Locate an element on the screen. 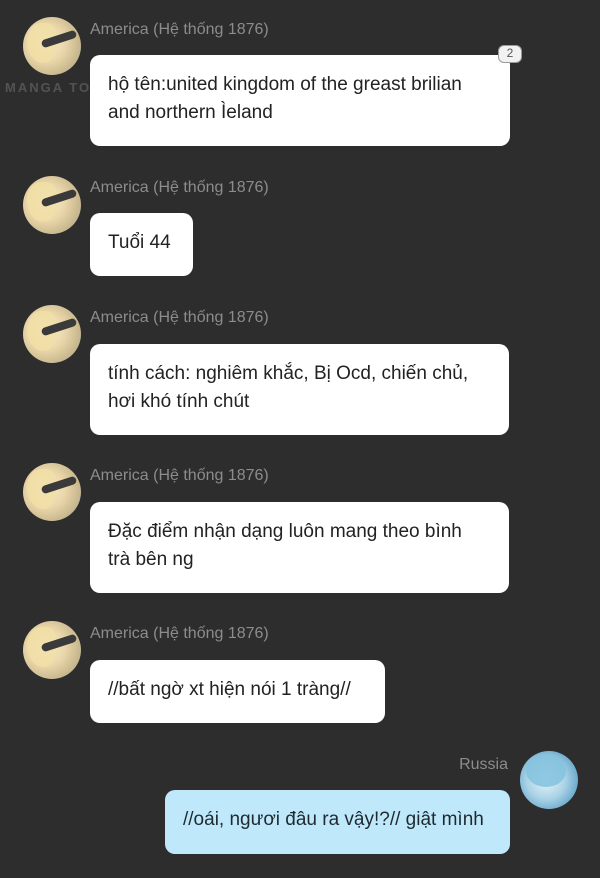 Image resolution: width=600 pixels, height=878 pixels. message-line: Tuổi 44 is located at coordinates (139, 242).